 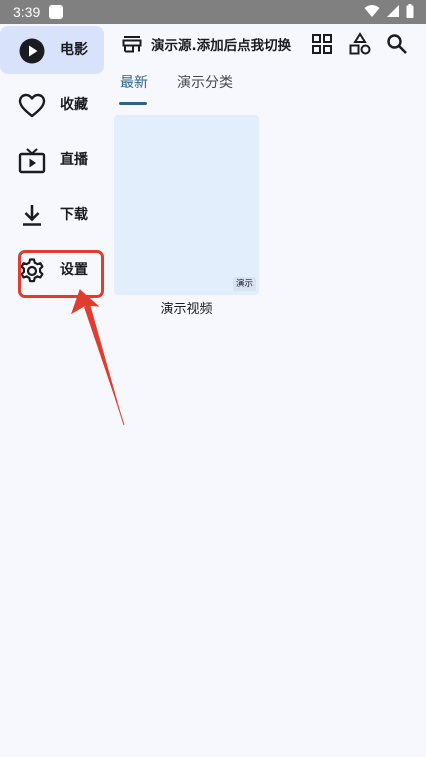 I want to click on video-badge: 演示, so click(x=244, y=284).